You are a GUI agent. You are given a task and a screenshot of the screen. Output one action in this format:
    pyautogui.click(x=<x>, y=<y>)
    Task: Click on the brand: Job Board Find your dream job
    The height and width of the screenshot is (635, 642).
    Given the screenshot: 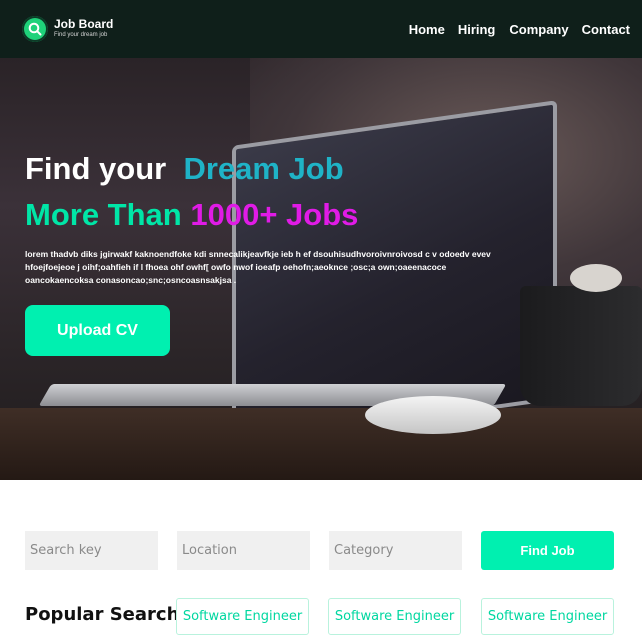 What is the action you would take?
    pyautogui.click(x=83, y=29)
    